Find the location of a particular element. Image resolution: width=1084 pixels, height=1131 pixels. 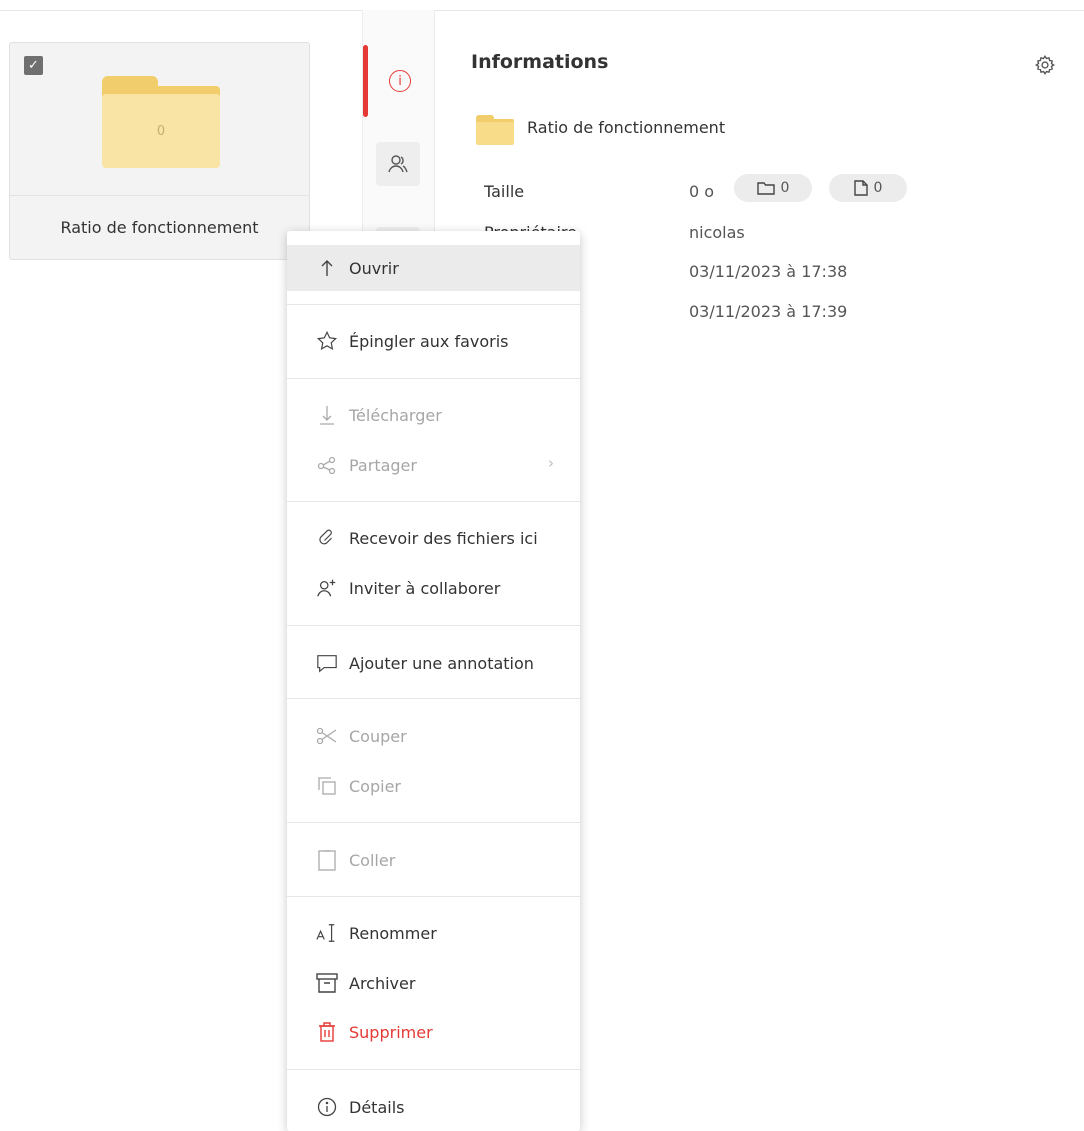

owner-value: nicolas is located at coordinates (717, 232).